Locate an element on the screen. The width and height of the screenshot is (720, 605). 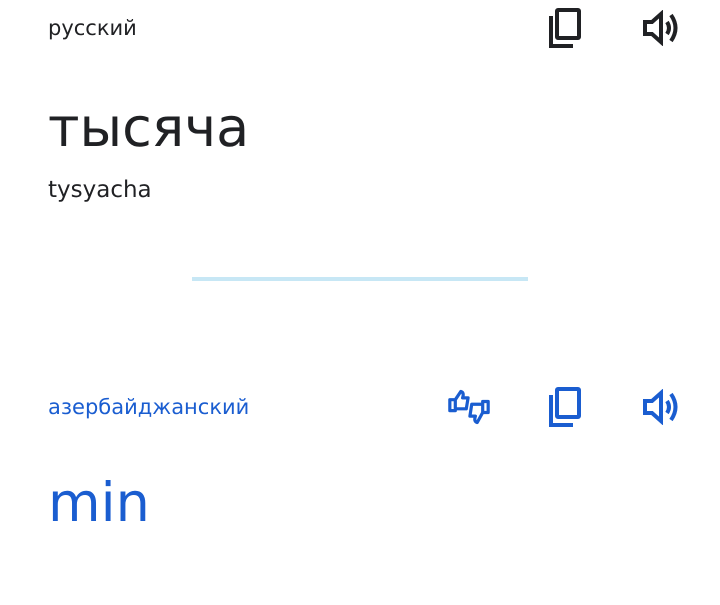
source-language: русский is located at coordinates (269, 28).